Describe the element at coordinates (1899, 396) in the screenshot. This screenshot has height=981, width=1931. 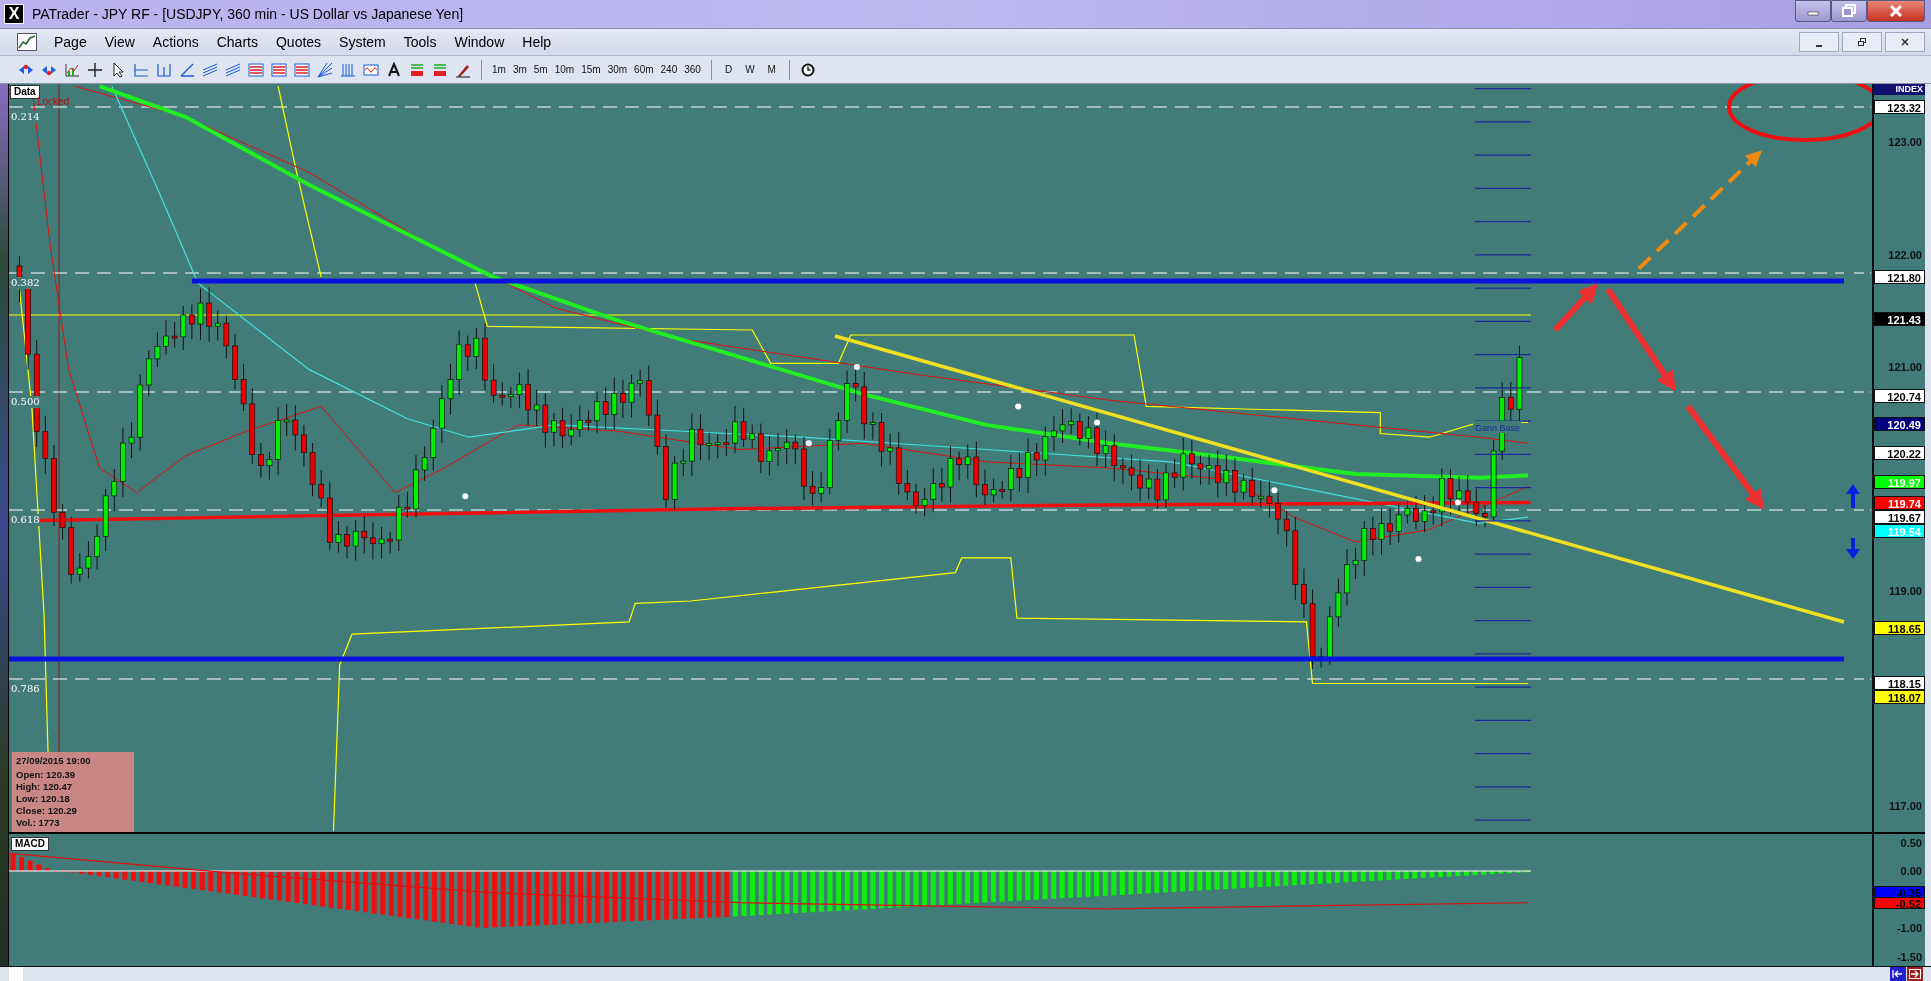
I see `price-tag: 120.74` at that location.